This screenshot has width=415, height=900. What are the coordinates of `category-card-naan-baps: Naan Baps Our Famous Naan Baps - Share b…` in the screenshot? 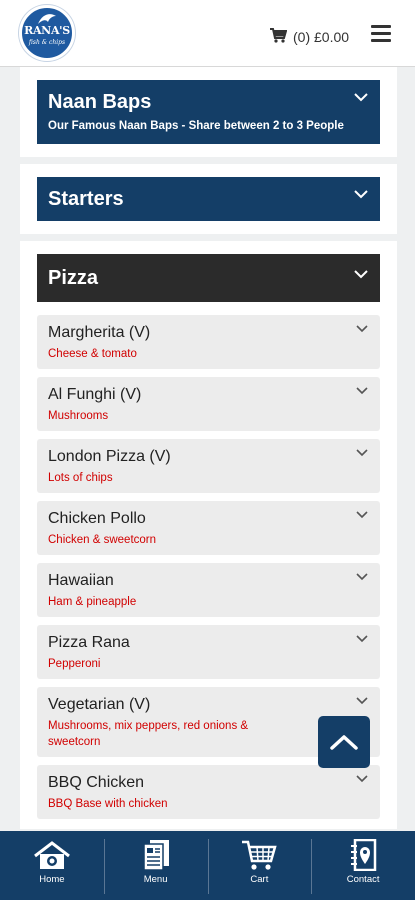 It's located at (208, 112).